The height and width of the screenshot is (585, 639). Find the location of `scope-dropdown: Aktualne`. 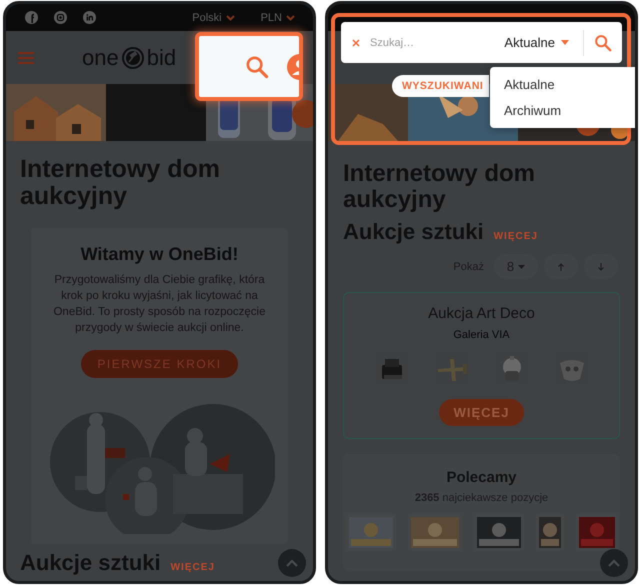

scope-dropdown: Aktualne is located at coordinates (536, 42).